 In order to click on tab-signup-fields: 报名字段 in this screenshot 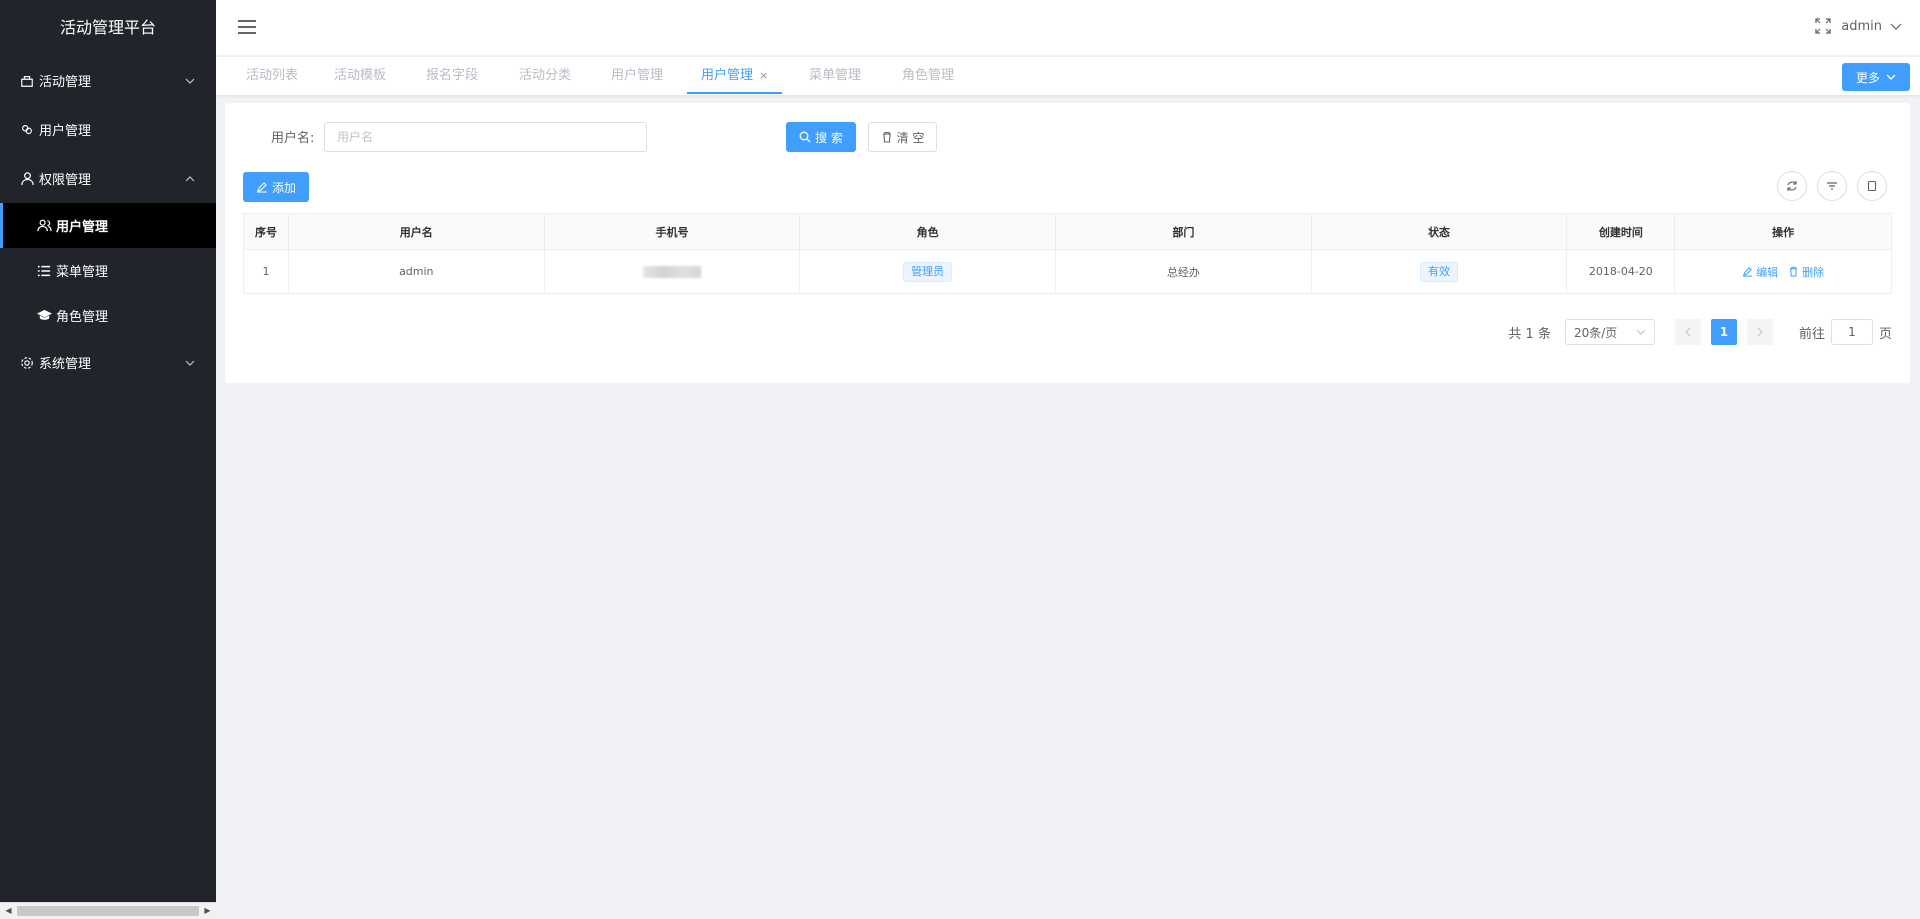, I will do `click(452, 75)`.